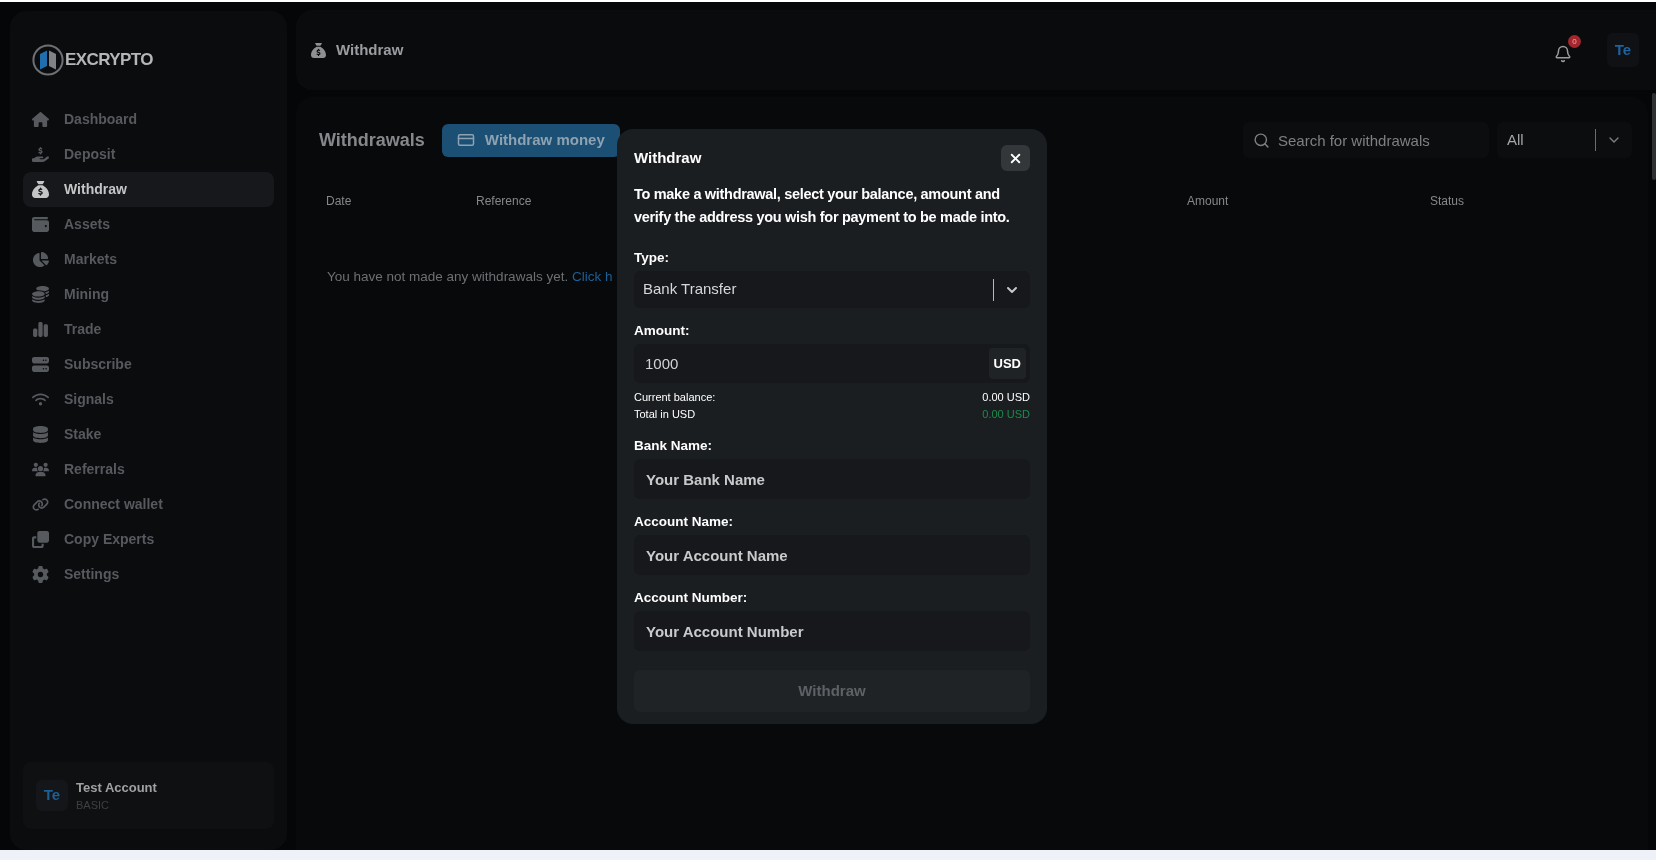 The width and height of the screenshot is (1656, 860). I want to click on column-header: Date, so click(339, 201).